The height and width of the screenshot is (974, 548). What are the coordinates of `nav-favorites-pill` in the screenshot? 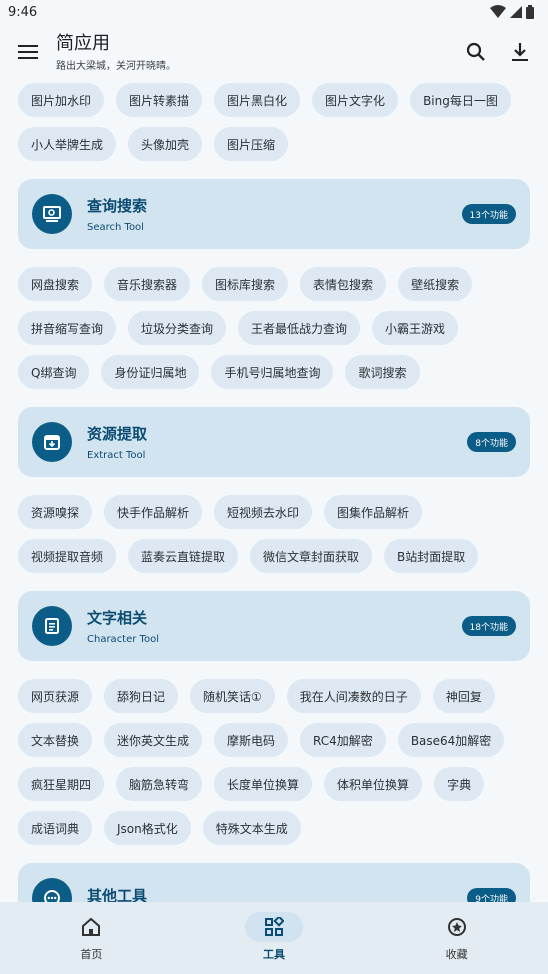 It's located at (457, 927).